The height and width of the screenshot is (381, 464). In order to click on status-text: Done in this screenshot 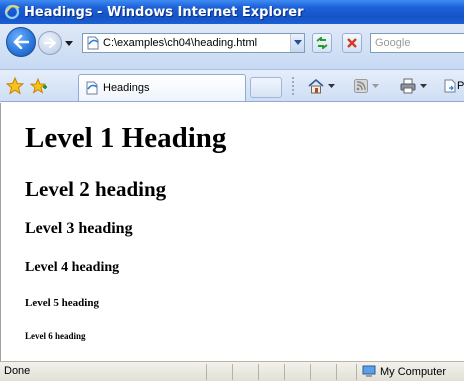, I will do `click(17, 371)`.